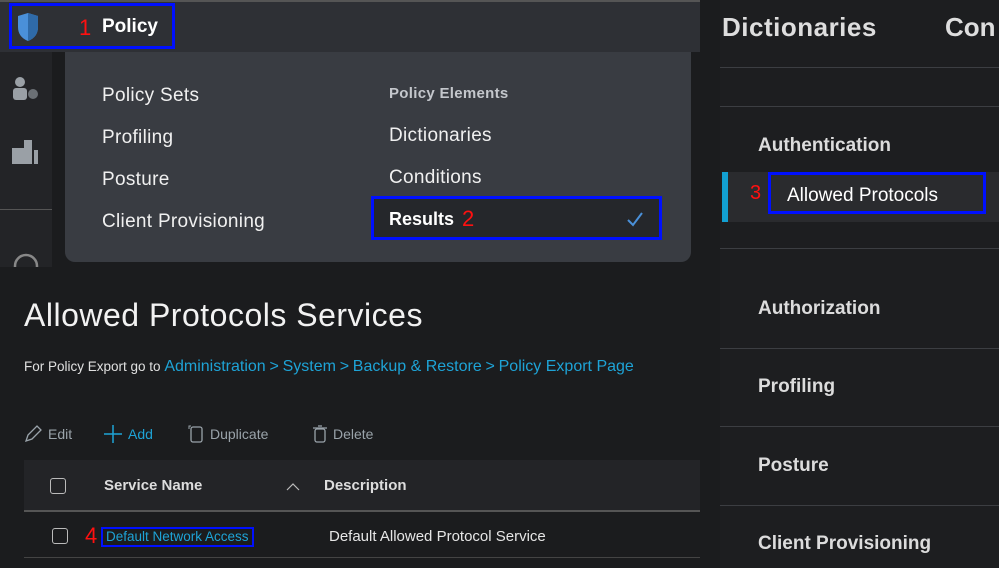 The width and height of the screenshot is (999, 568). I want to click on delete-button: Delete, so click(343, 434).